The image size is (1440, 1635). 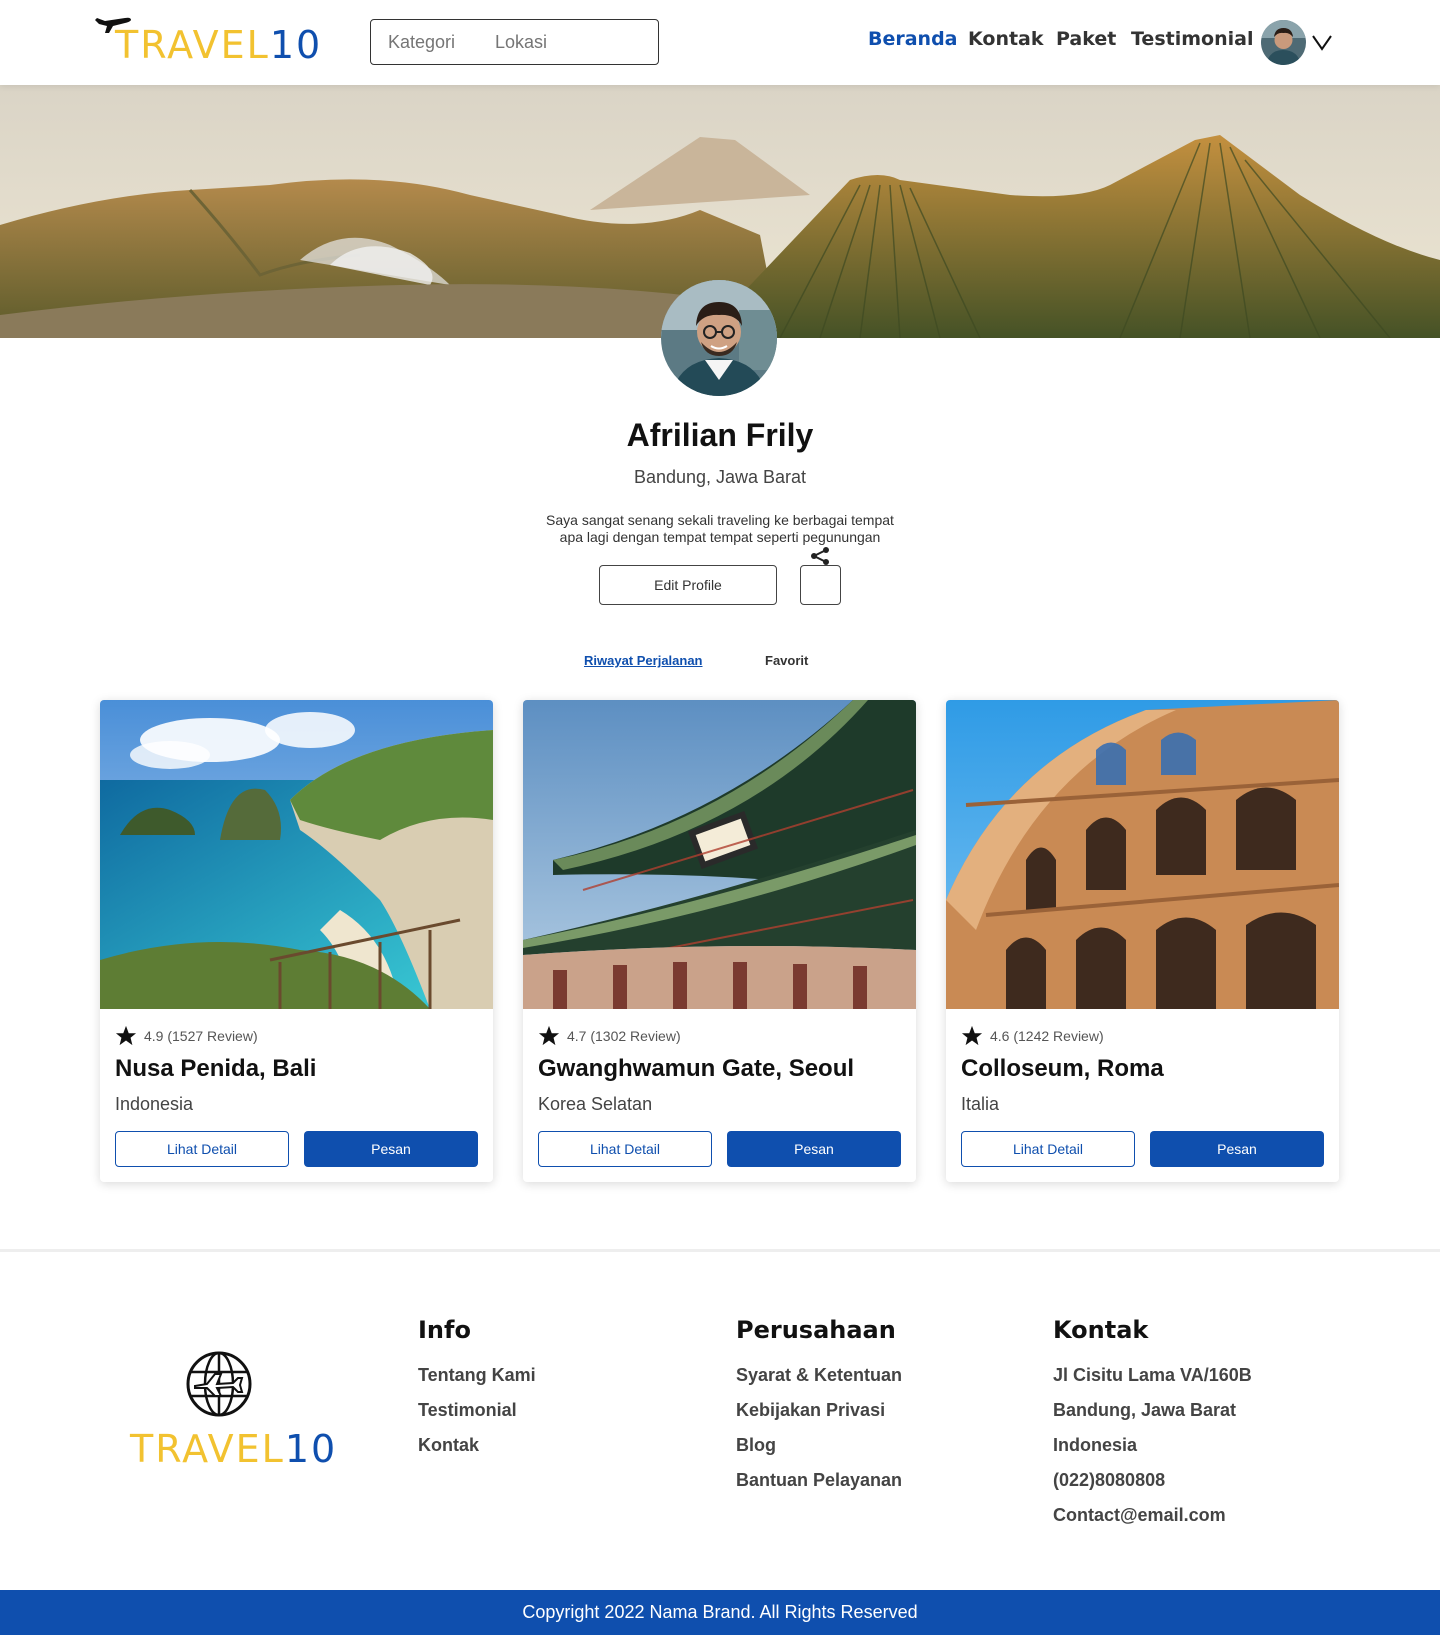 What do you see at coordinates (624, 1035) in the screenshot?
I see `rating-text: 4.7 (1302 Review)` at bounding box center [624, 1035].